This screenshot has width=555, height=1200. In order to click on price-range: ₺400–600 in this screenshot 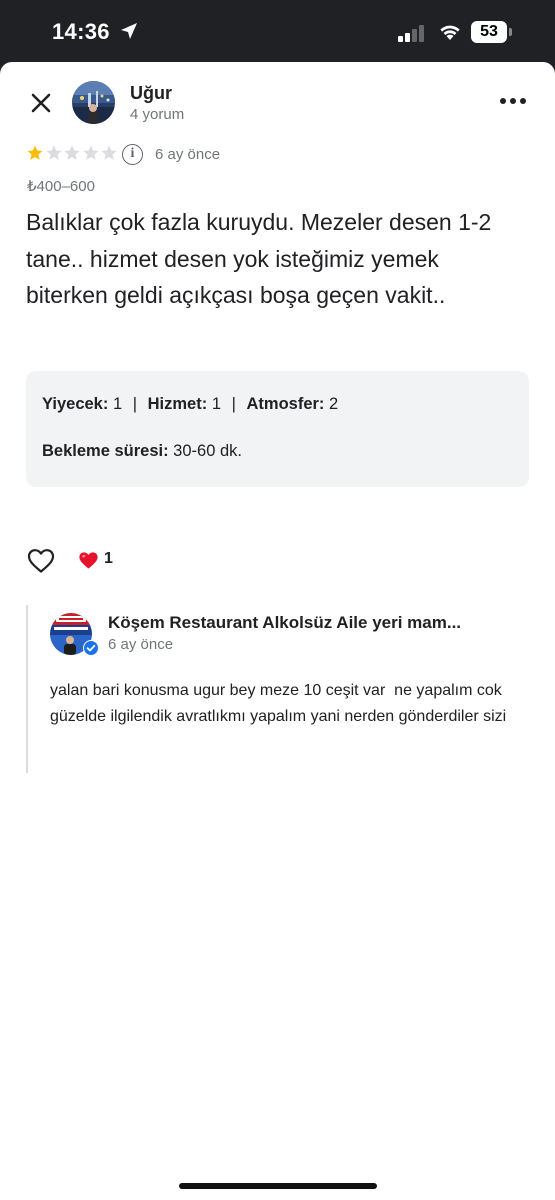, I will do `click(61, 186)`.